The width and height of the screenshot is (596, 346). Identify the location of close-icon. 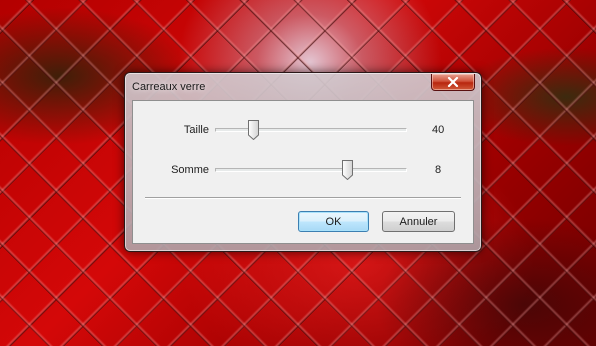
(453, 82).